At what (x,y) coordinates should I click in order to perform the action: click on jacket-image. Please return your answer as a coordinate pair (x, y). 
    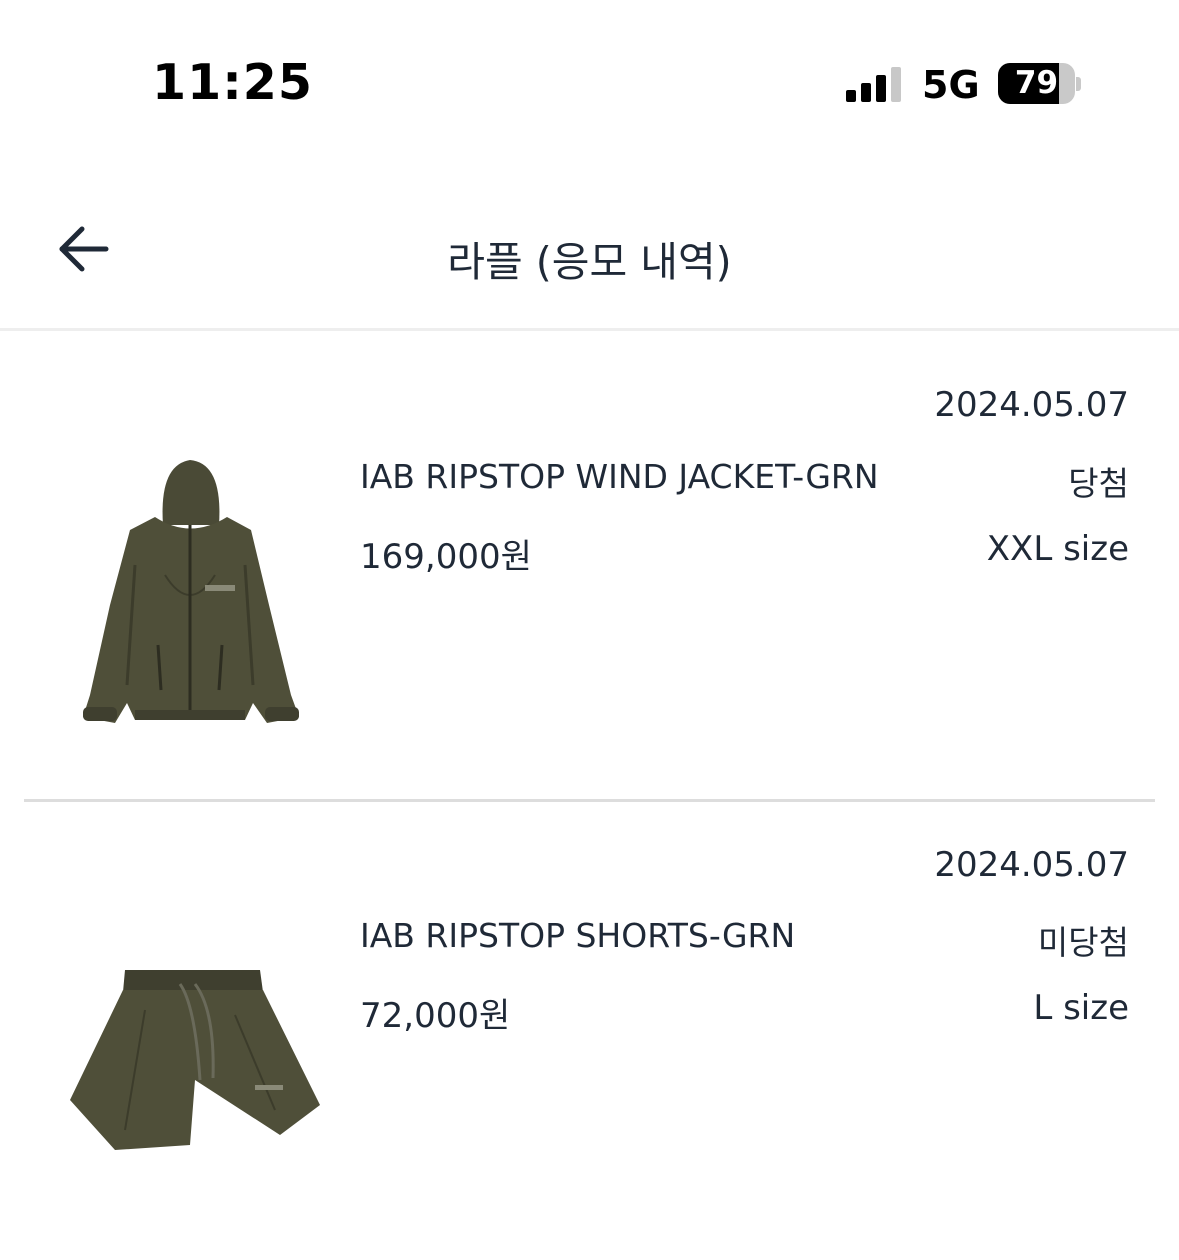
    Looking at the image, I should click on (190, 605).